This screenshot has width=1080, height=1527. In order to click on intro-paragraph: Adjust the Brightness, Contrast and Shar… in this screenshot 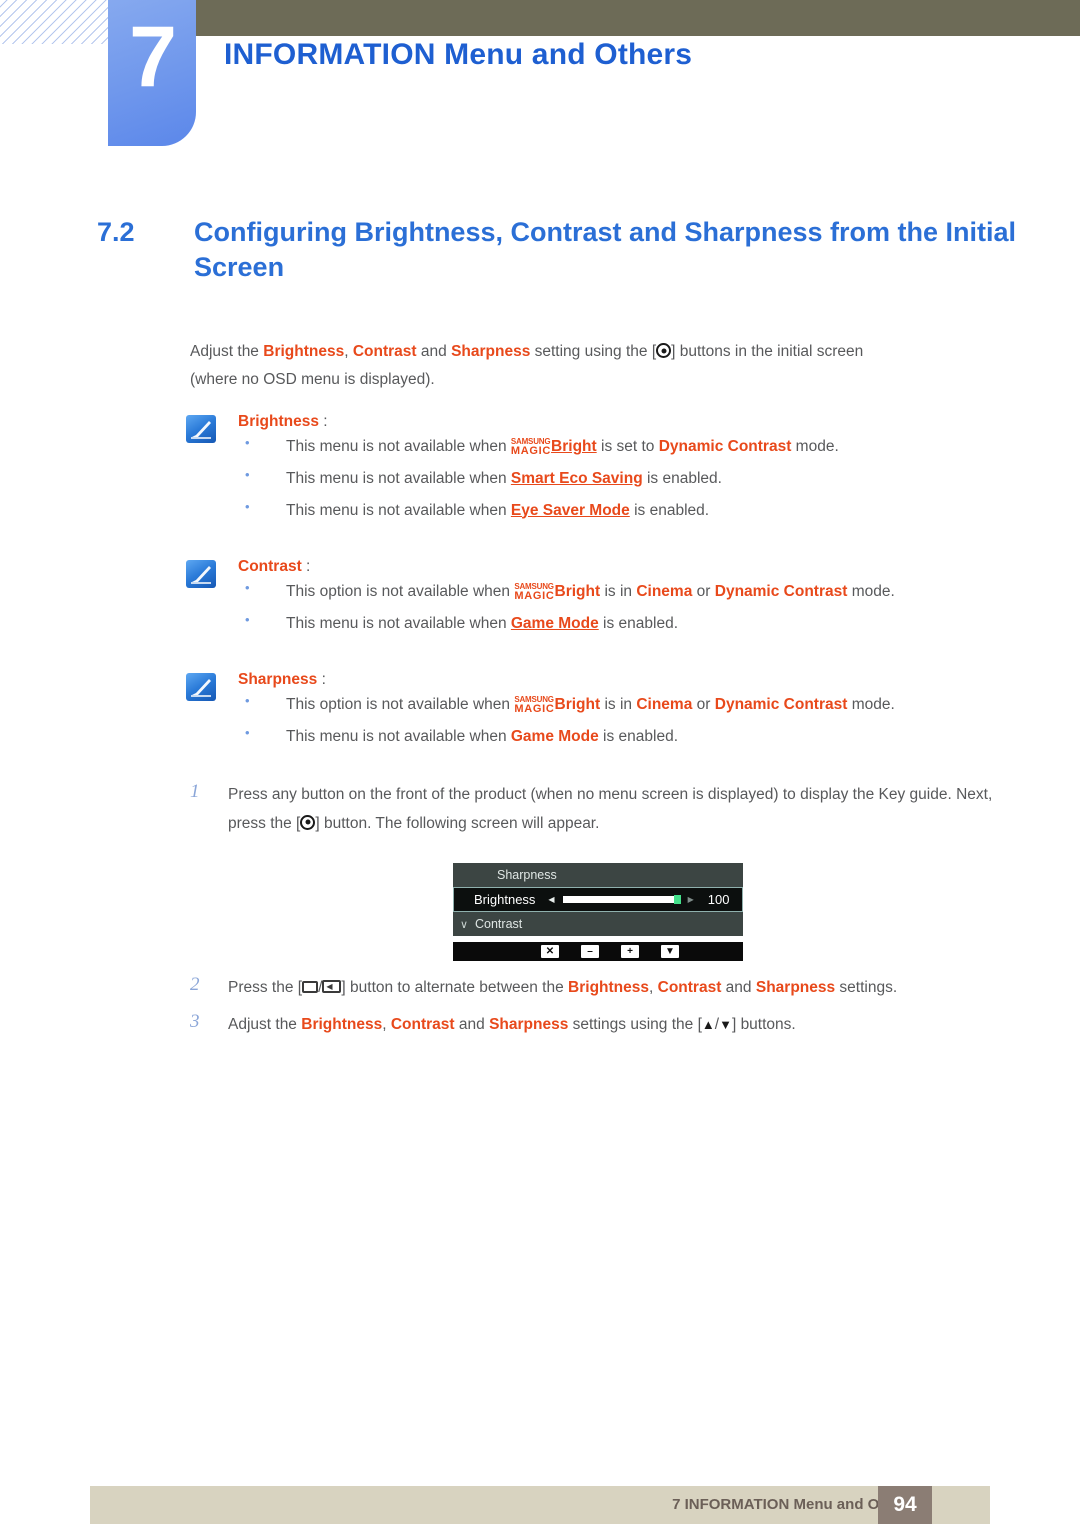, I will do `click(595, 366)`.